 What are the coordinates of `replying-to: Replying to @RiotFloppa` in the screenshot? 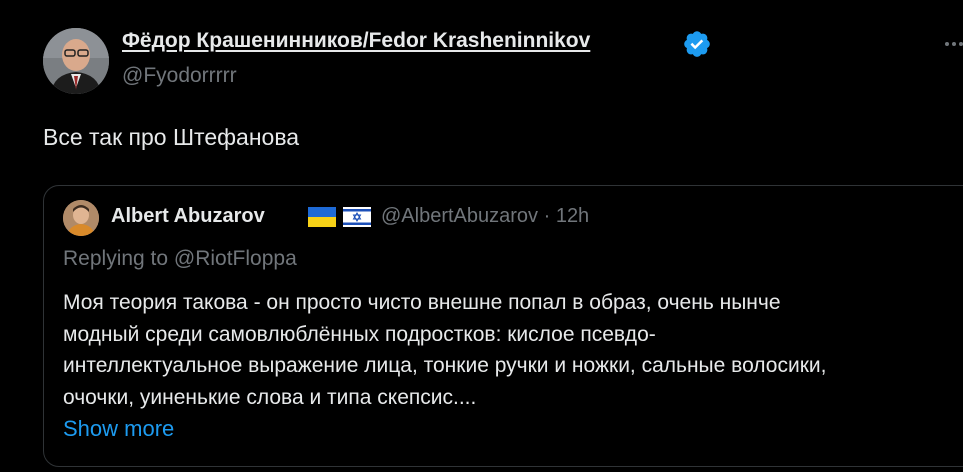 It's located at (180, 259).